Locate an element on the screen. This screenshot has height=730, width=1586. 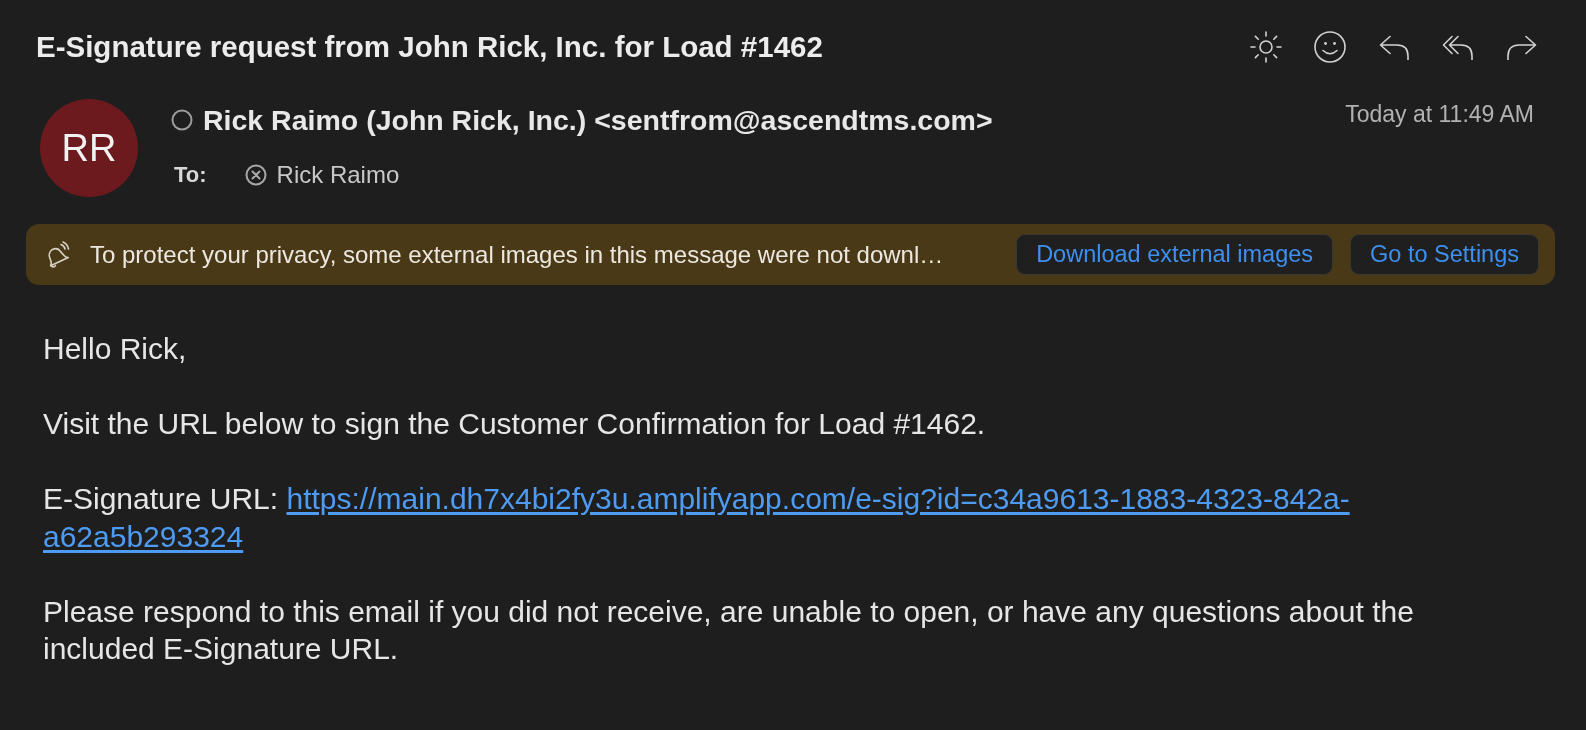
email-subject: E-Signature request from John Rick, Inc. for Load #1462 is located at coordinates (429, 47).